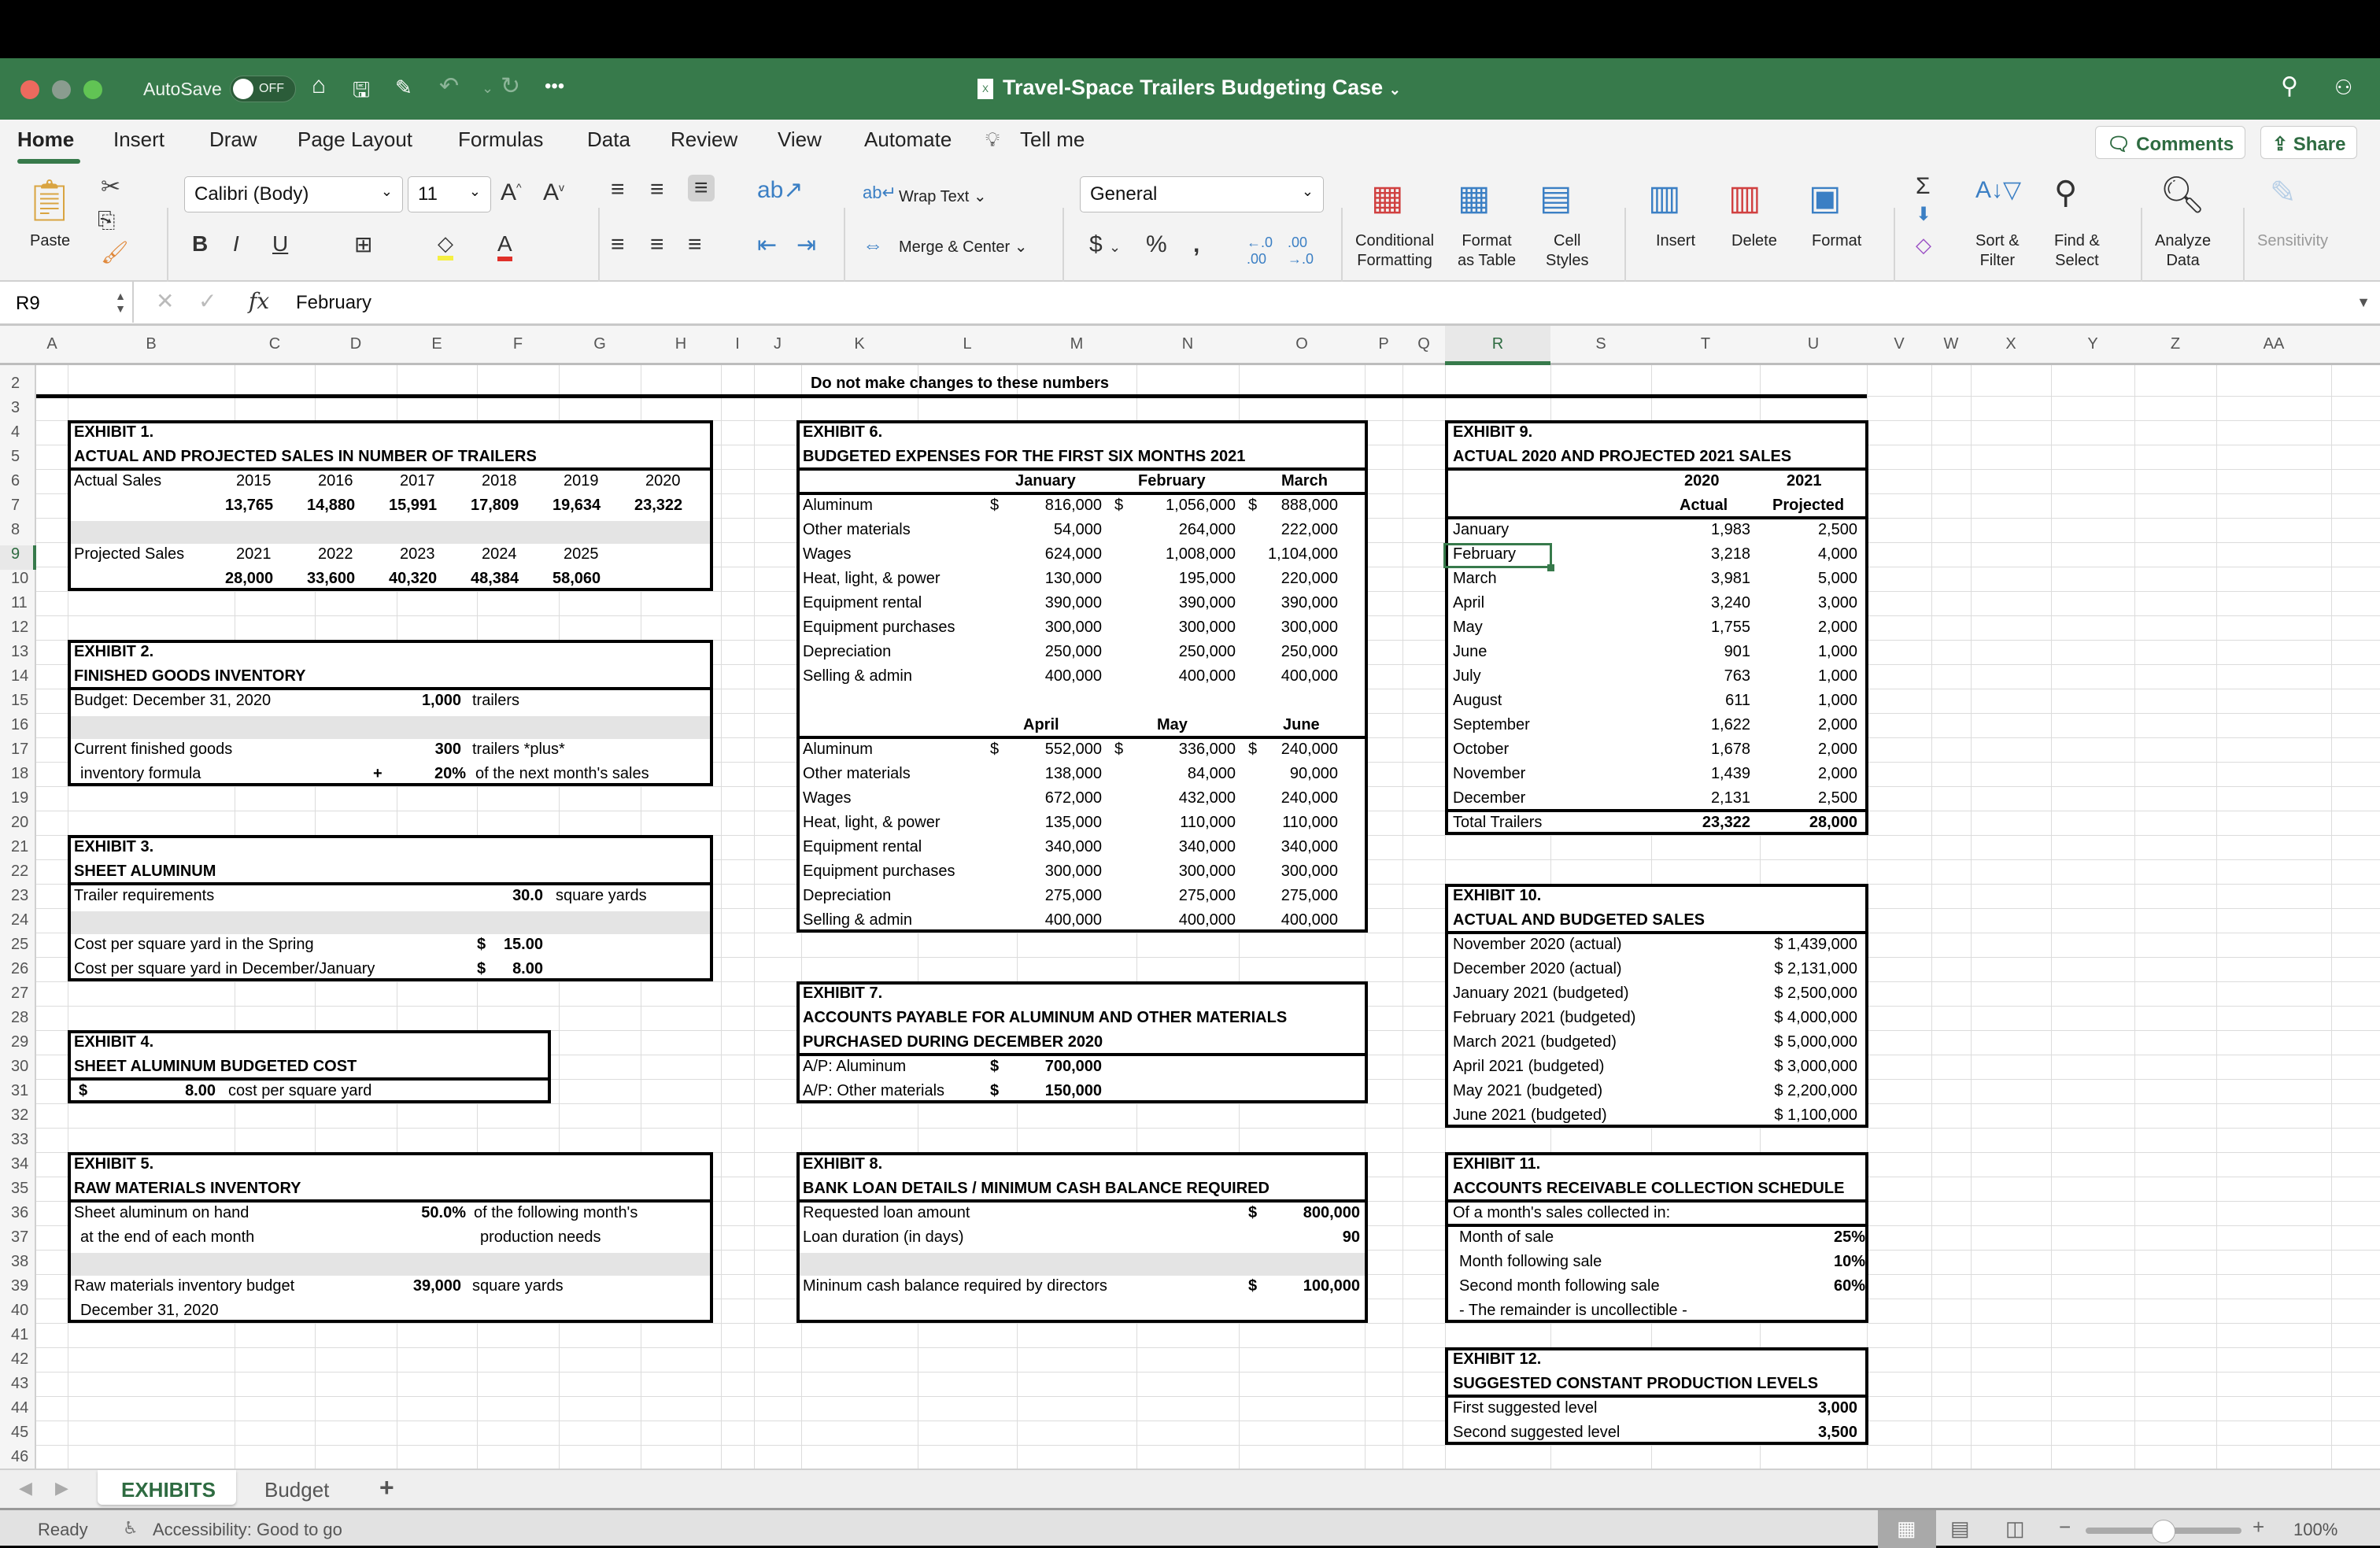 The height and width of the screenshot is (1548, 2380). I want to click on row-header: 42, so click(18, 1359).